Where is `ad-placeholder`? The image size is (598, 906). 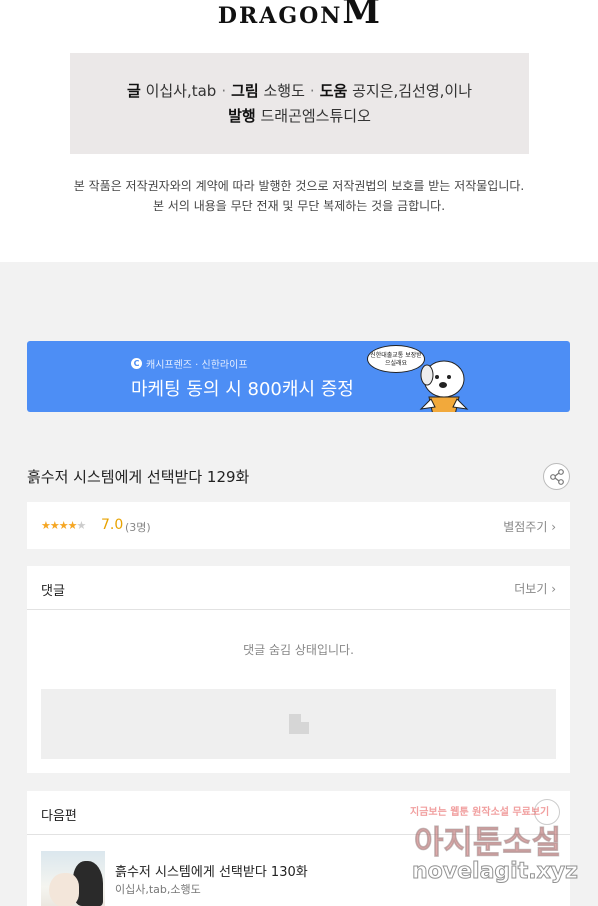
ad-placeholder is located at coordinates (298, 724).